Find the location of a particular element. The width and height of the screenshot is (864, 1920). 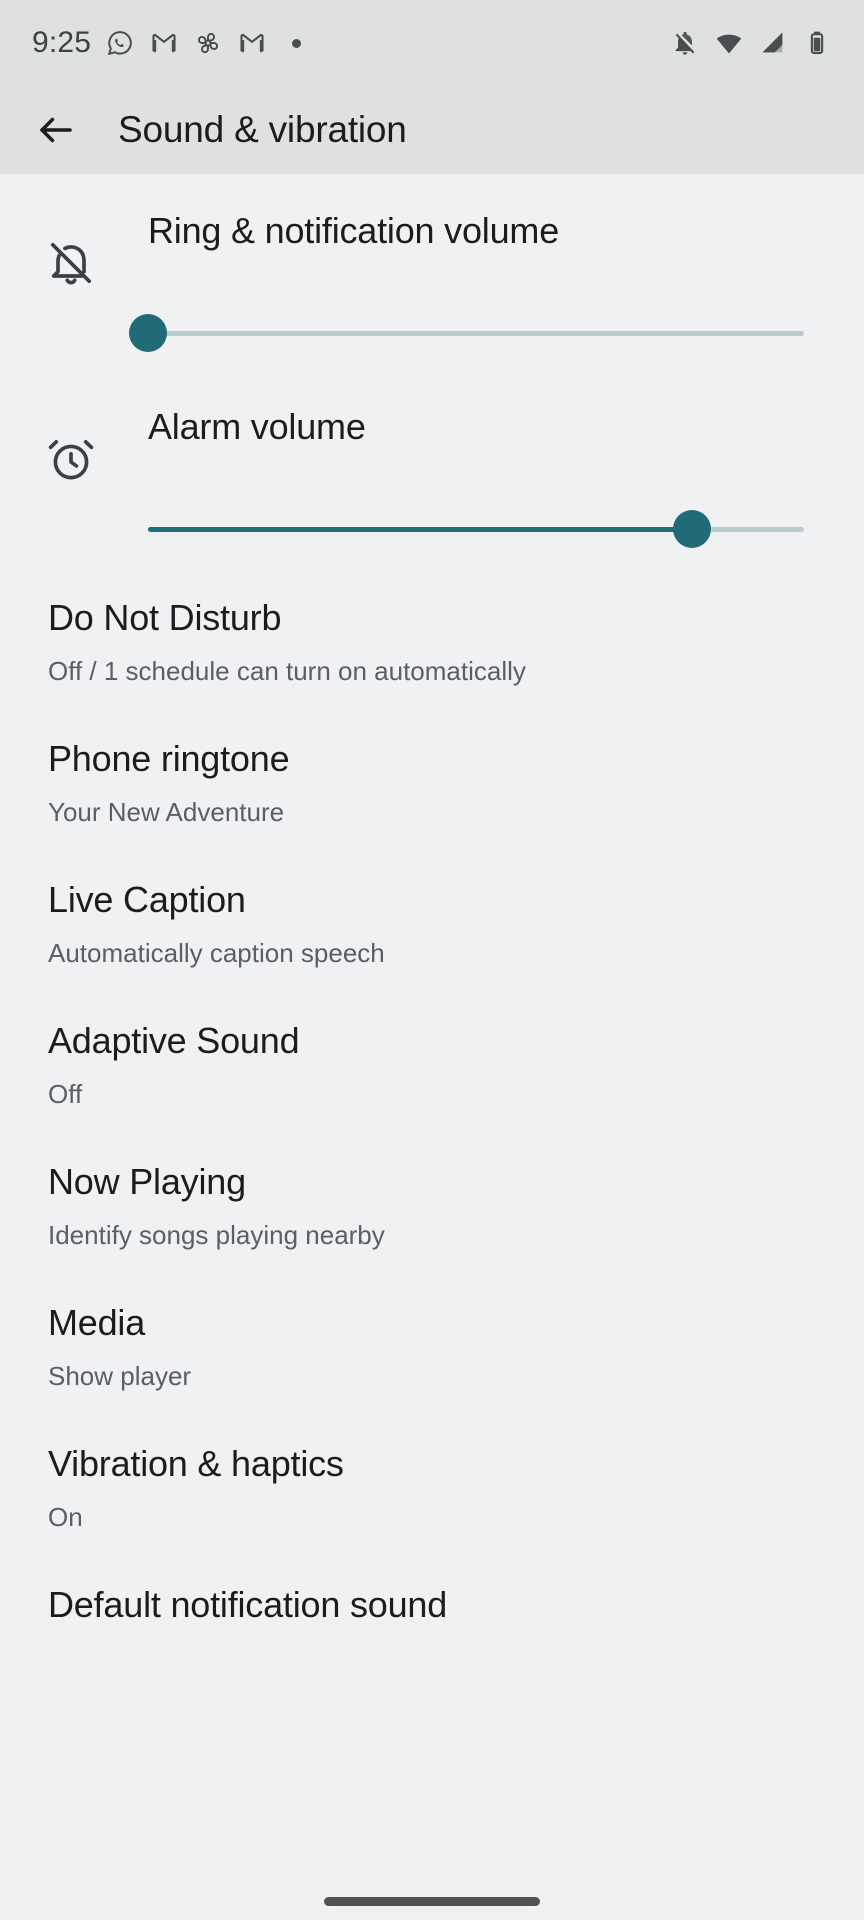

alarm-volume-slider is located at coordinates (476, 530).